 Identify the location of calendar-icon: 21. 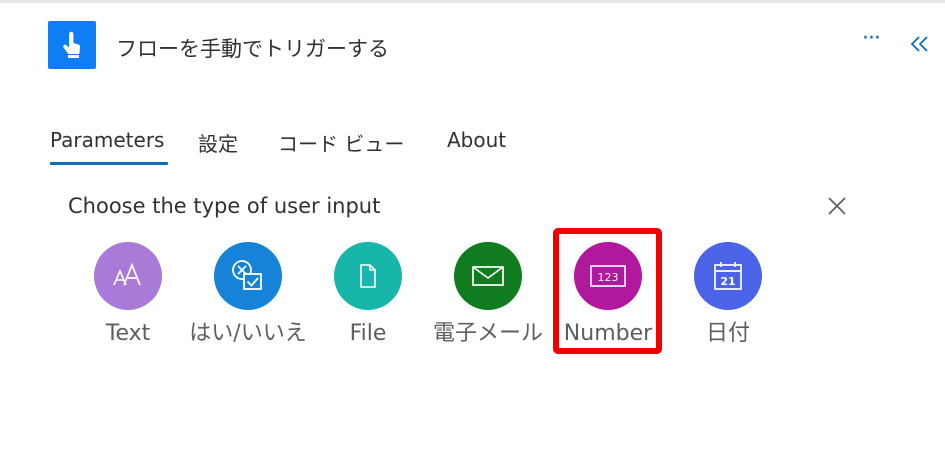
(728, 276).